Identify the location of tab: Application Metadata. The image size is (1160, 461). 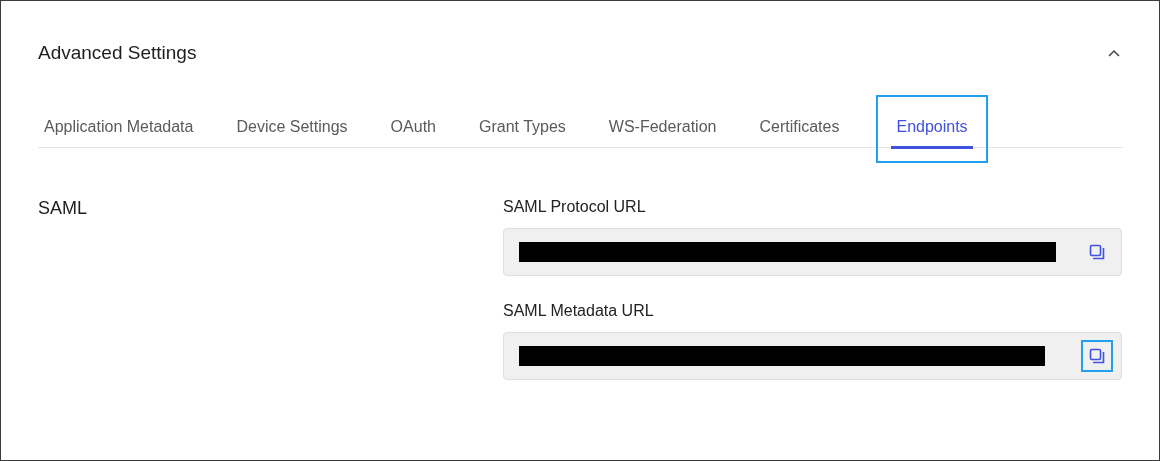
(126, 125).